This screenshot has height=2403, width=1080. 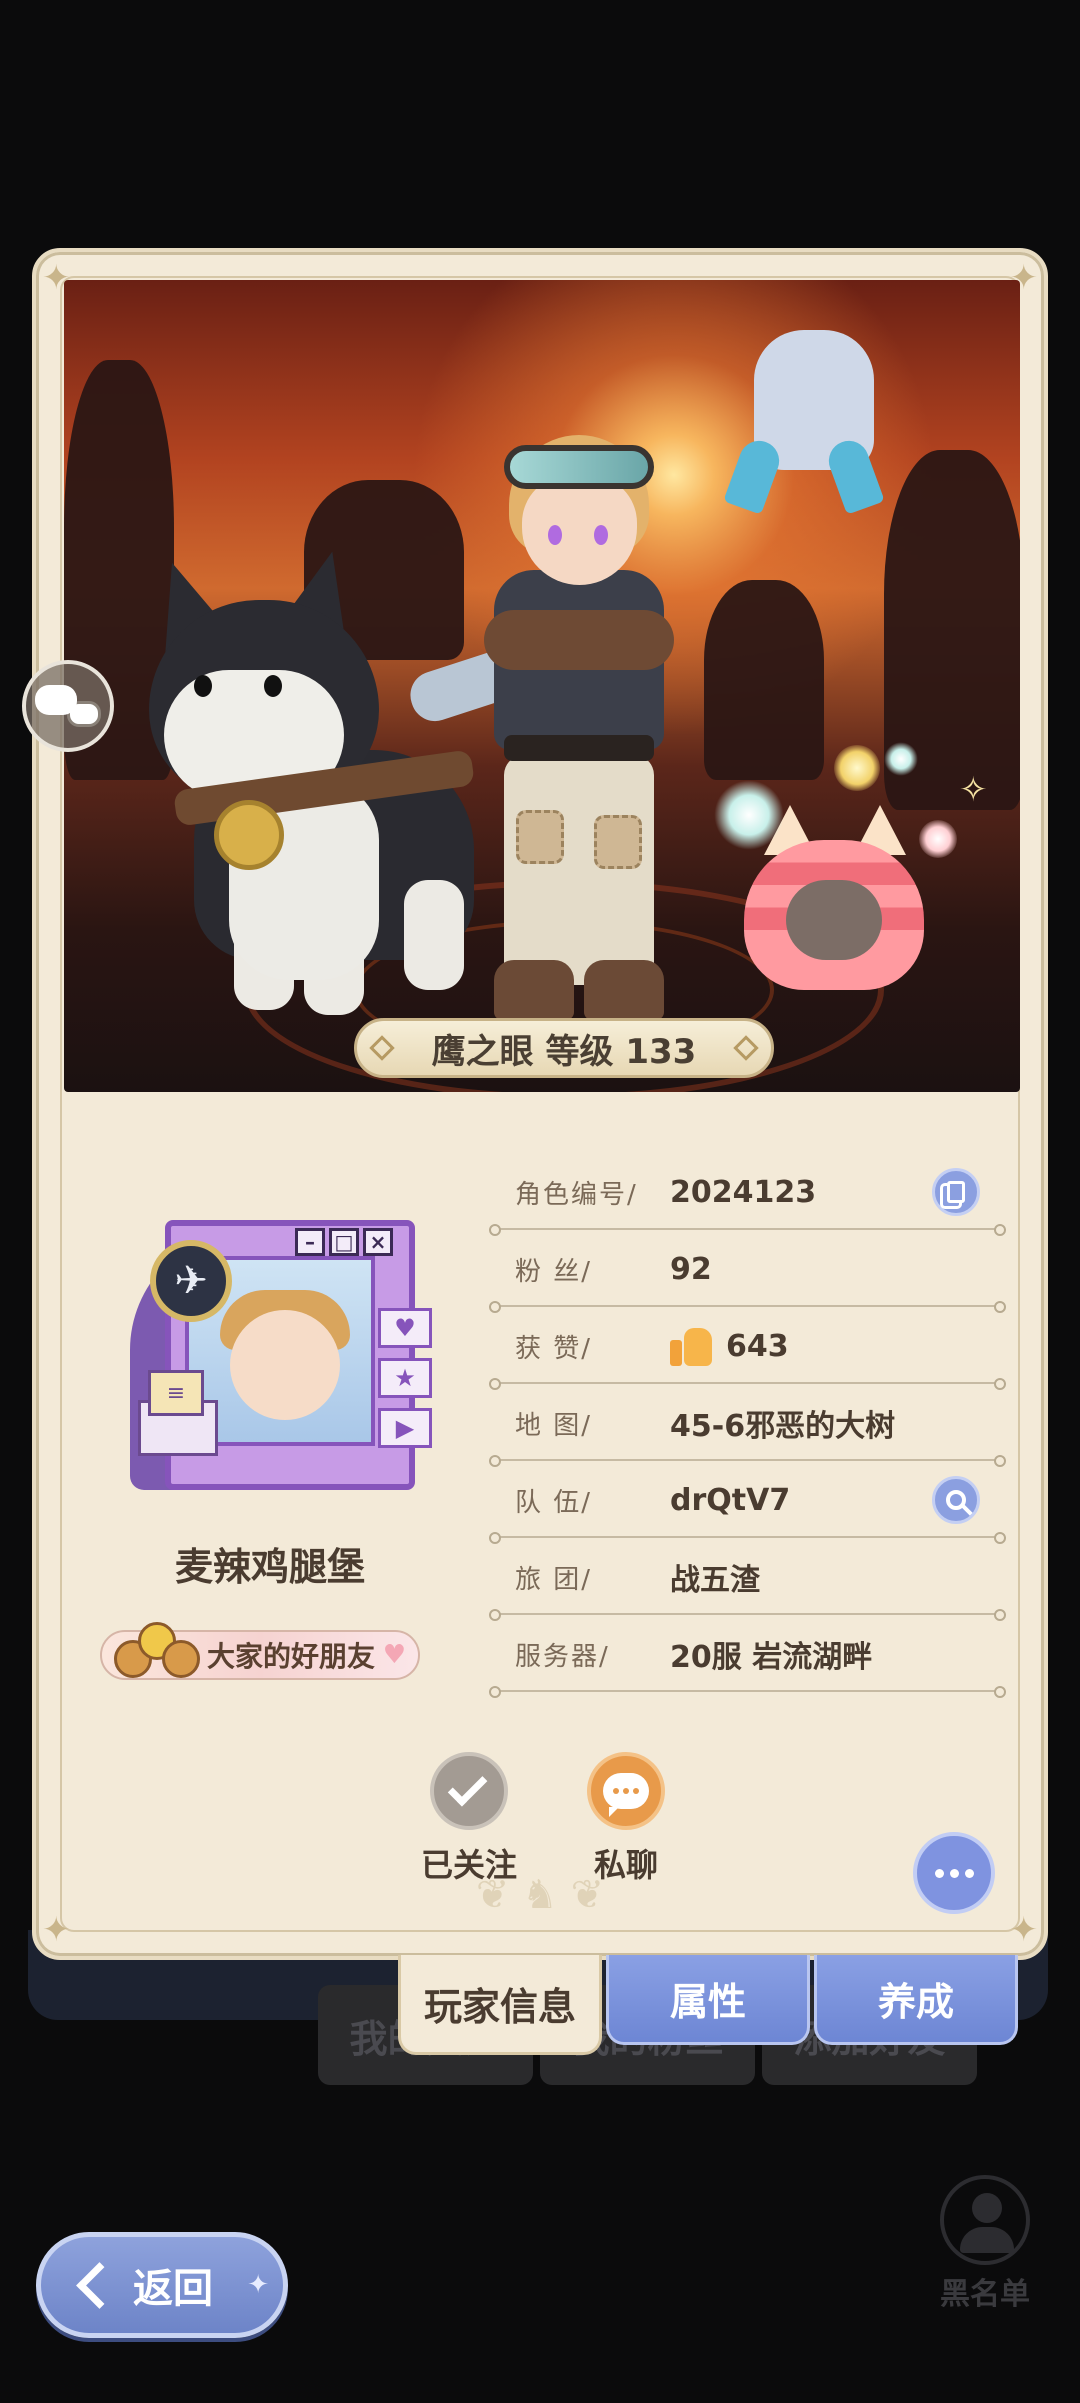 What do you see at coordinates (747, 1272) in the screenshot?
I see `info-row-fans: 粉 丝/ 92` at bounding box center [747, 1272].